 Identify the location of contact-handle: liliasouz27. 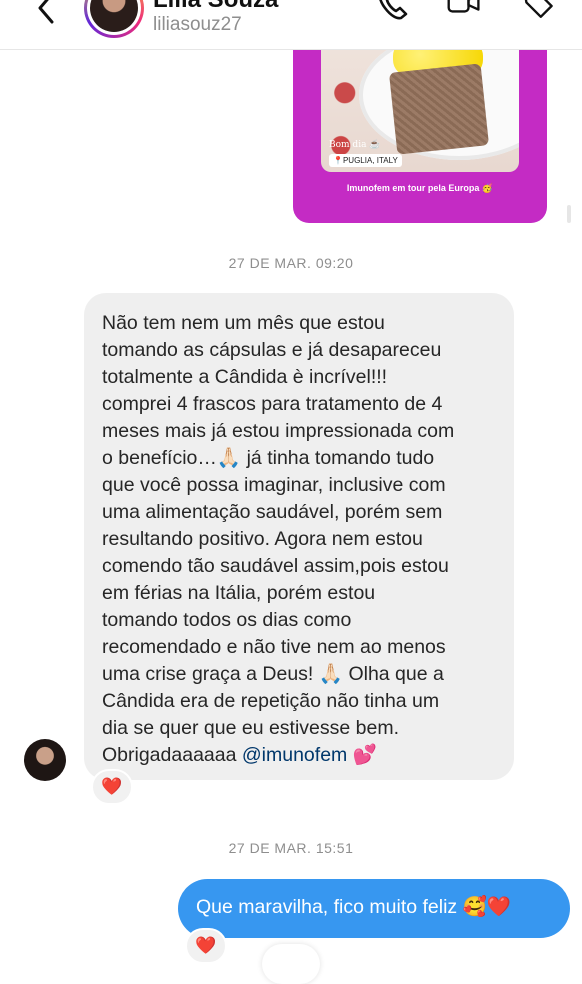
(197, 25).